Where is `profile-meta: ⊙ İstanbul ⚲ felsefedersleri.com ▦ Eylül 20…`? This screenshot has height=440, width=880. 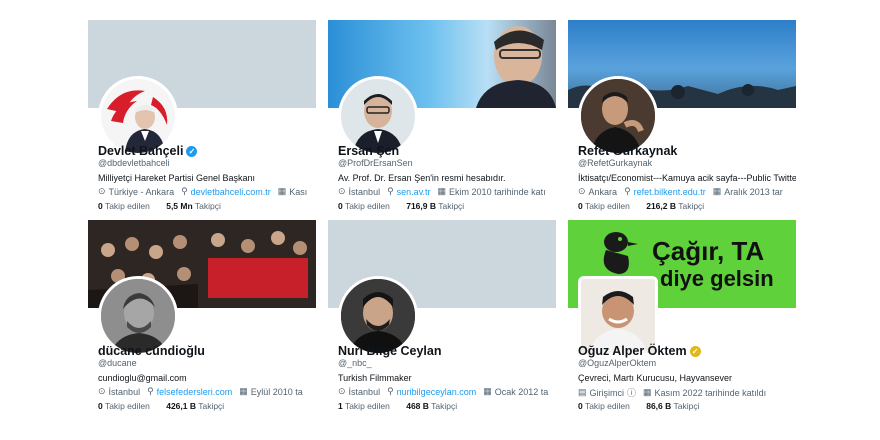
profile-meta: ⊙ İstanbul ⚲ felsefedersleri.com ▦ Eylül 20… is located at coordinates (200, 391).